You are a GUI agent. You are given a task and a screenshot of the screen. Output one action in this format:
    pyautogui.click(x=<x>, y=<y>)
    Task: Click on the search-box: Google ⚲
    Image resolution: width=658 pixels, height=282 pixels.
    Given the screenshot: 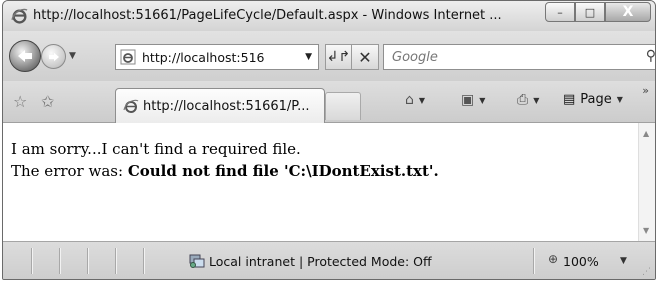 What is the action you would take?
    pyautogui.click(x=519, y=57)
    